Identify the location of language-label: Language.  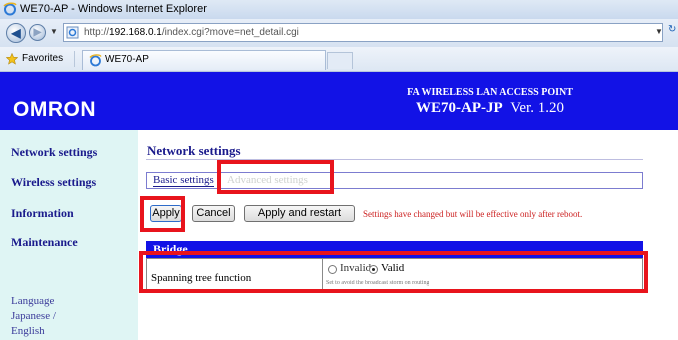
(33, 301).